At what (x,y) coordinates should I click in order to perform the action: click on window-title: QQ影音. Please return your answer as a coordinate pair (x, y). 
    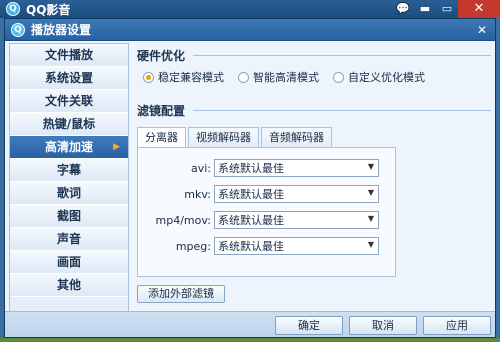
    Looking at the image, I should click on (48, 9).